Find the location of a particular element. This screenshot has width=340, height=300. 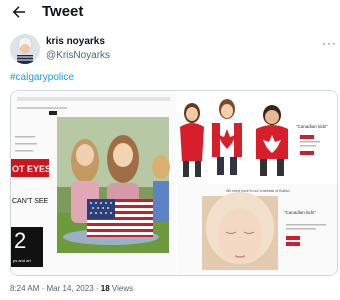

caption-text-2: "Canadian kids" is located at coordinates (312, 126).